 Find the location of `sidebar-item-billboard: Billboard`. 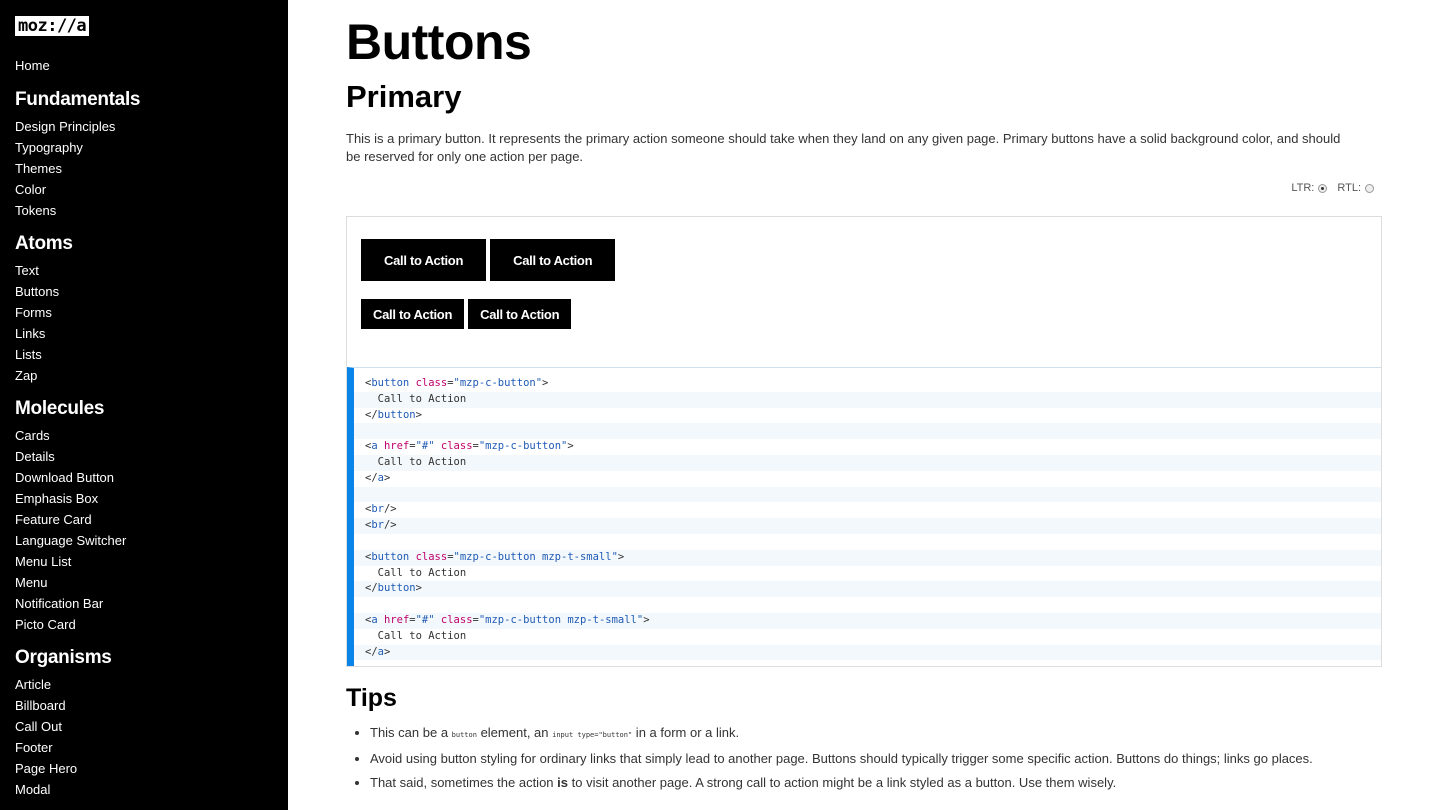

sidebar-item-billboard: Billboard is located at coordinates (40, 705).